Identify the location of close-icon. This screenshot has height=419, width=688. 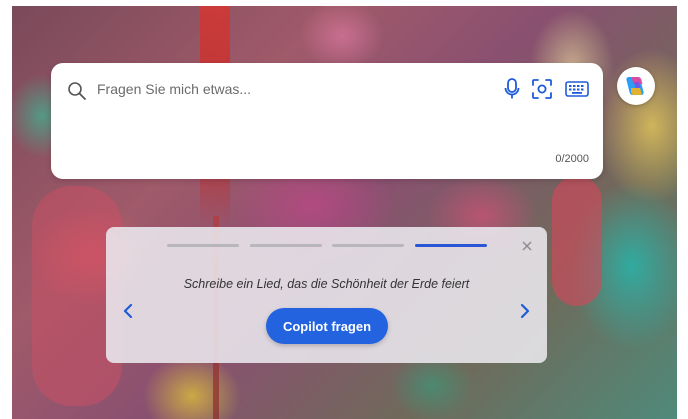
(527, 246).